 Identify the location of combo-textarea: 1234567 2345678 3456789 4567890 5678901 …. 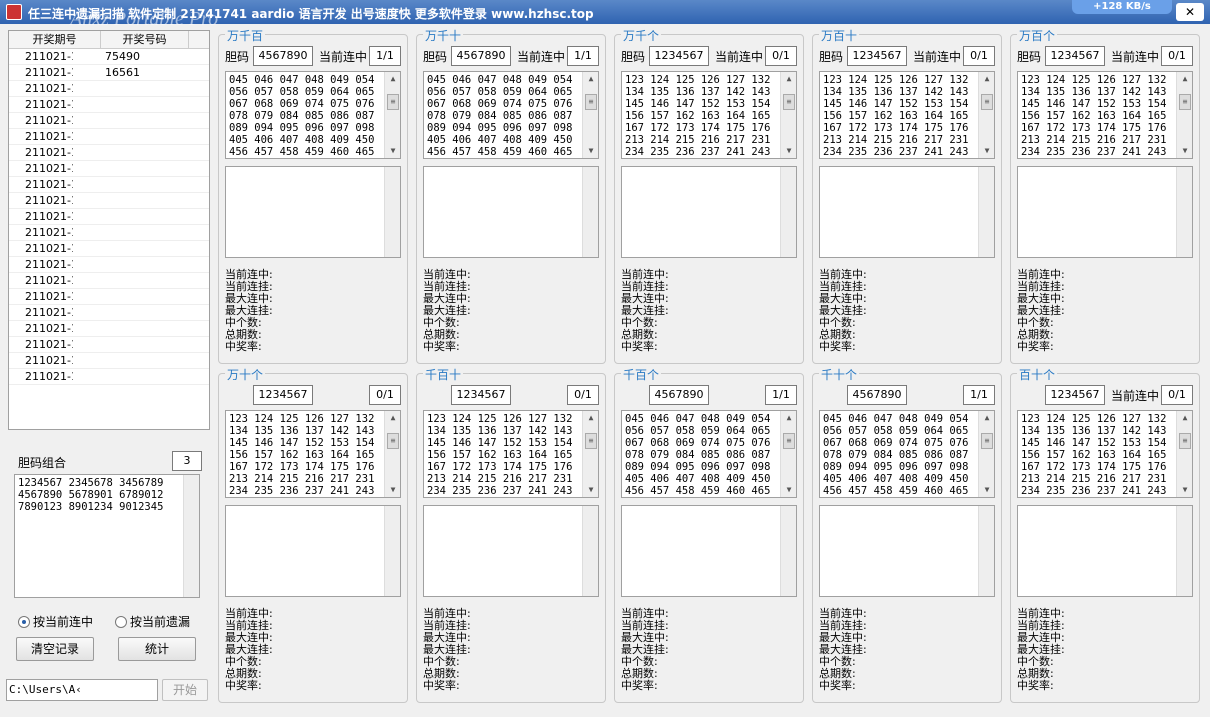
(107, 536).